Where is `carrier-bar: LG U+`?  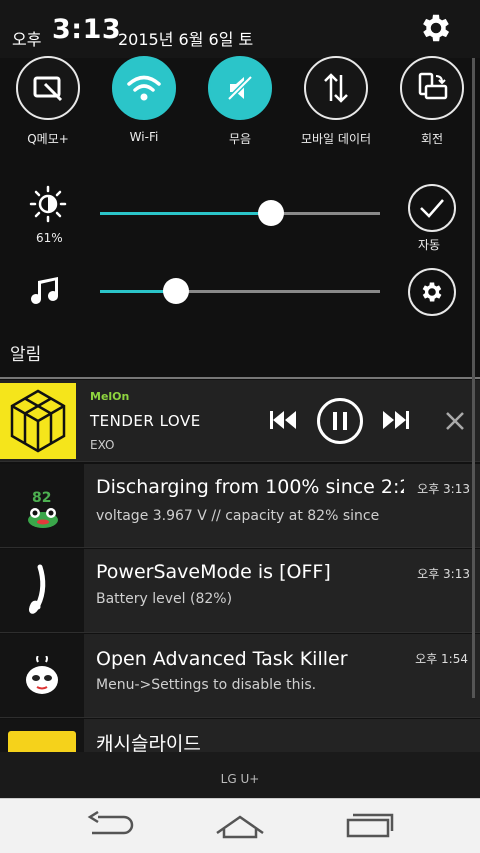
carrier-bar: LG U+ is located at coordinates (240, 775).